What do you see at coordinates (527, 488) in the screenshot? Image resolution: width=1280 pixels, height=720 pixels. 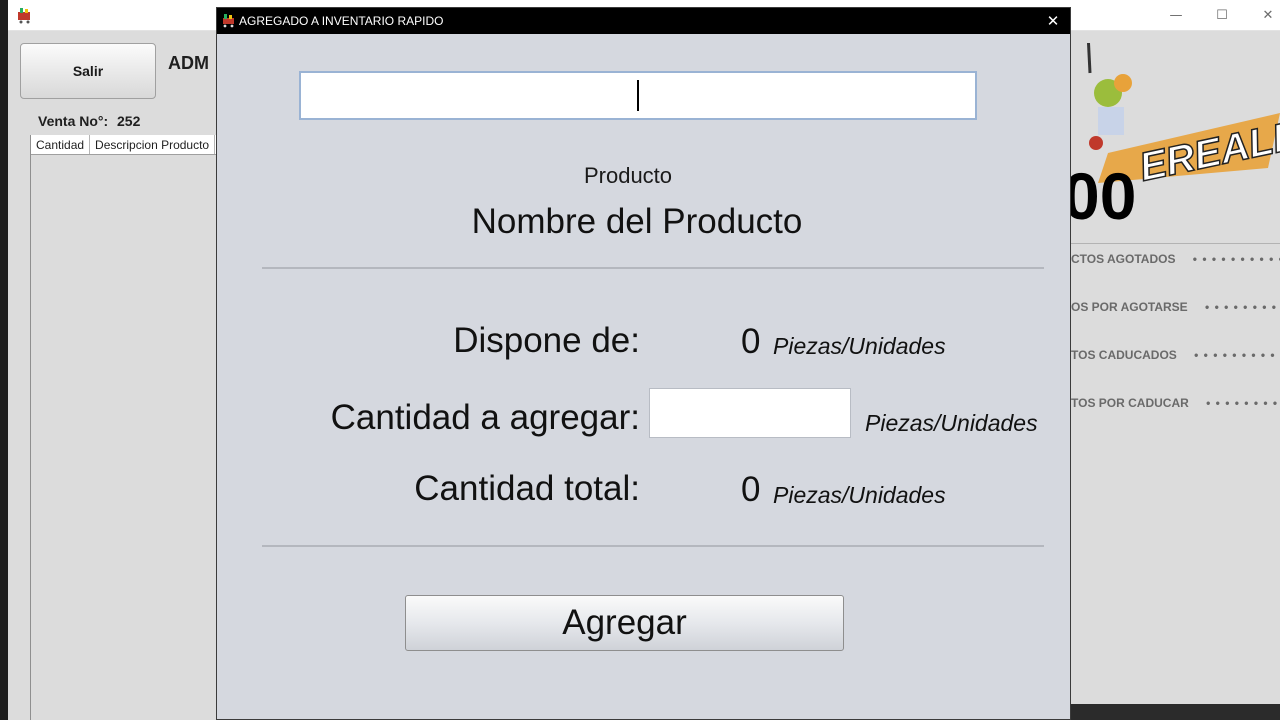 I see `total-label: Cantidad total:` at bounding box center [527, 488].